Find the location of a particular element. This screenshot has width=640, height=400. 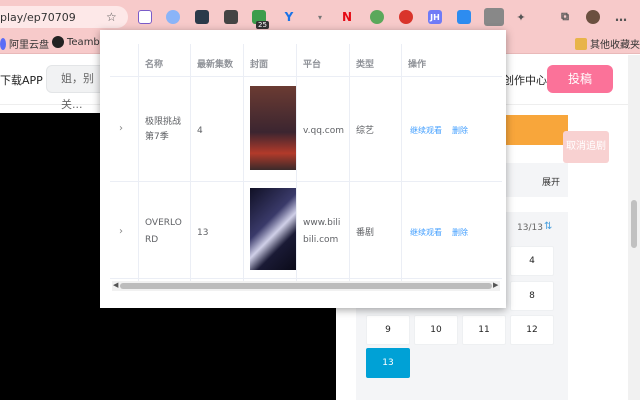

avatar is located at coordinates (593, 17).